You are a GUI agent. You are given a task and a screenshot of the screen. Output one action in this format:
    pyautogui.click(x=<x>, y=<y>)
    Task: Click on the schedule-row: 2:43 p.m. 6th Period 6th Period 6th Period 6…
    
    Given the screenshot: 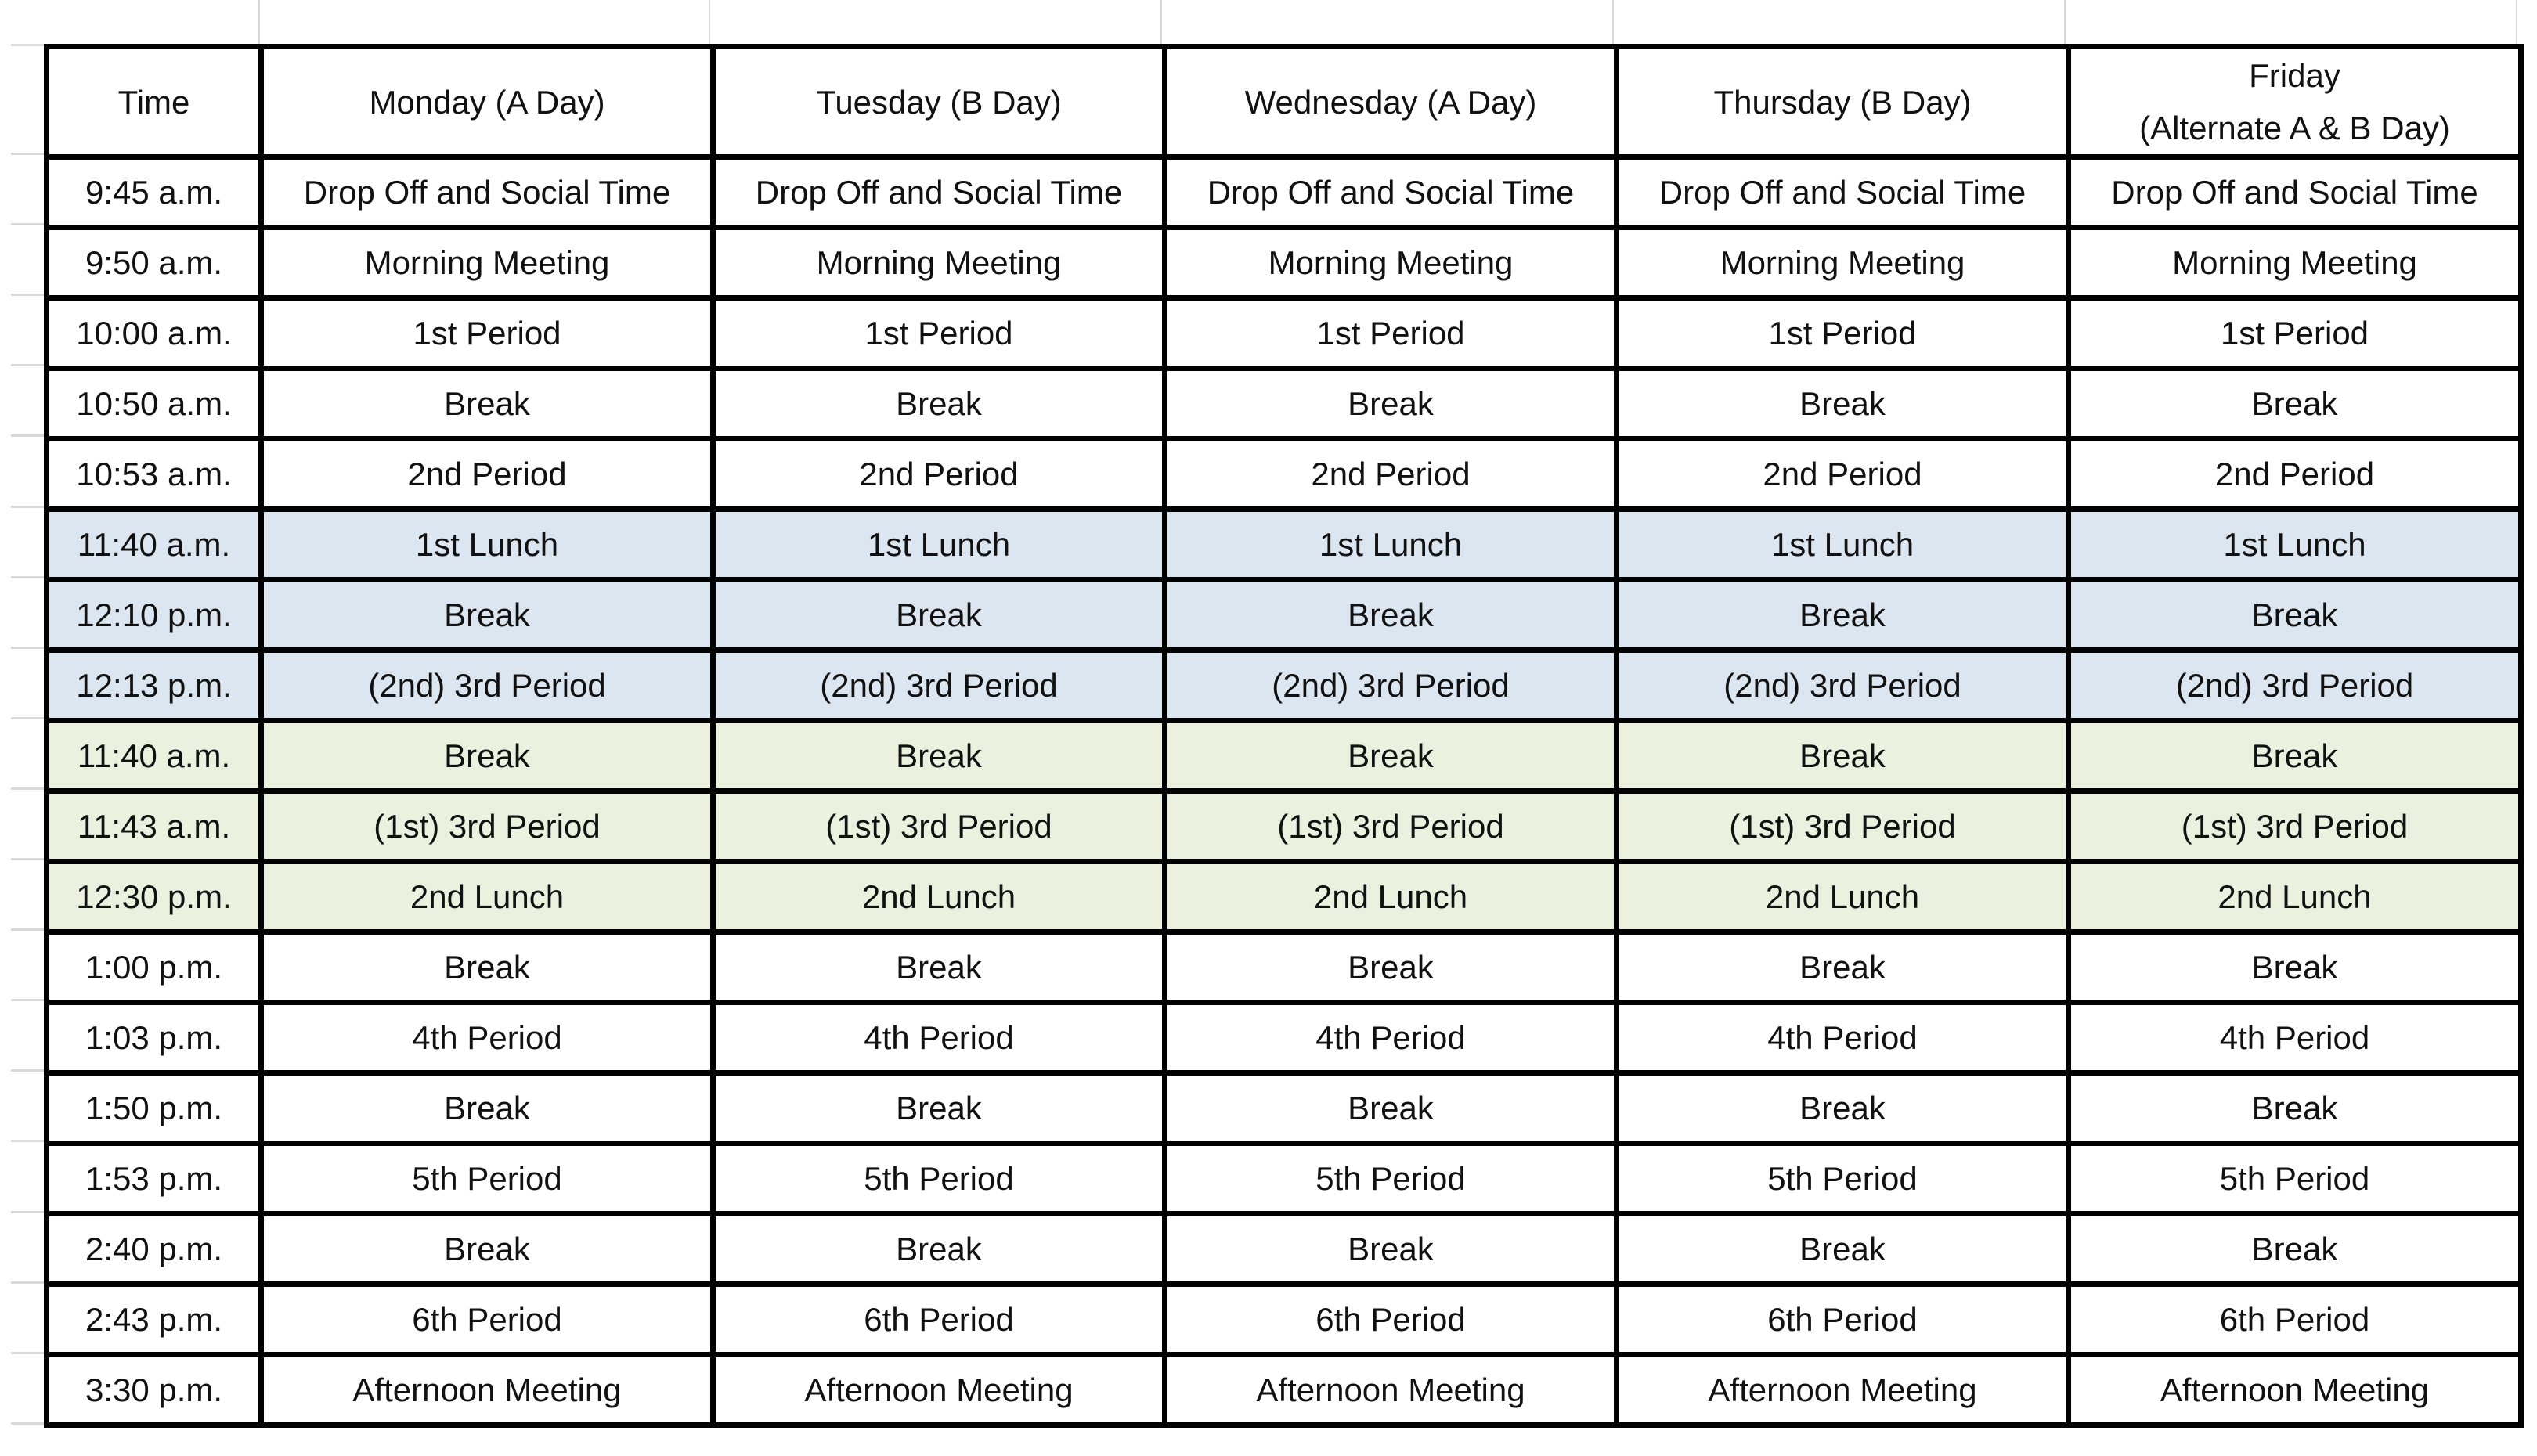 What is the action you would take?
    pyautogui.click(x=1284, y=1319)
    